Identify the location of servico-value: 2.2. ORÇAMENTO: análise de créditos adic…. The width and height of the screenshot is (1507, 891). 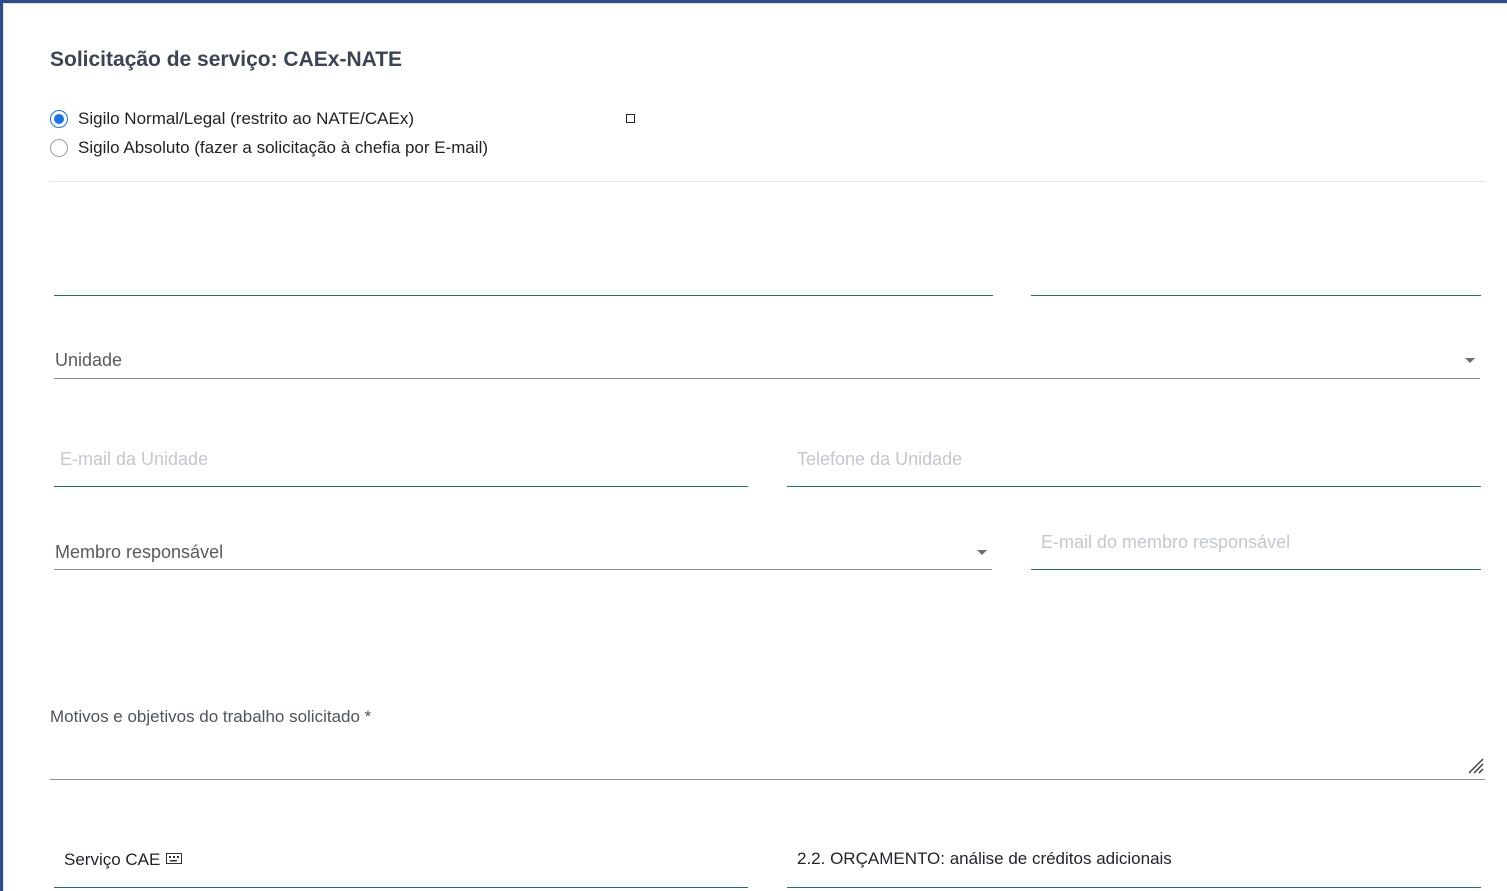
(984, 858).